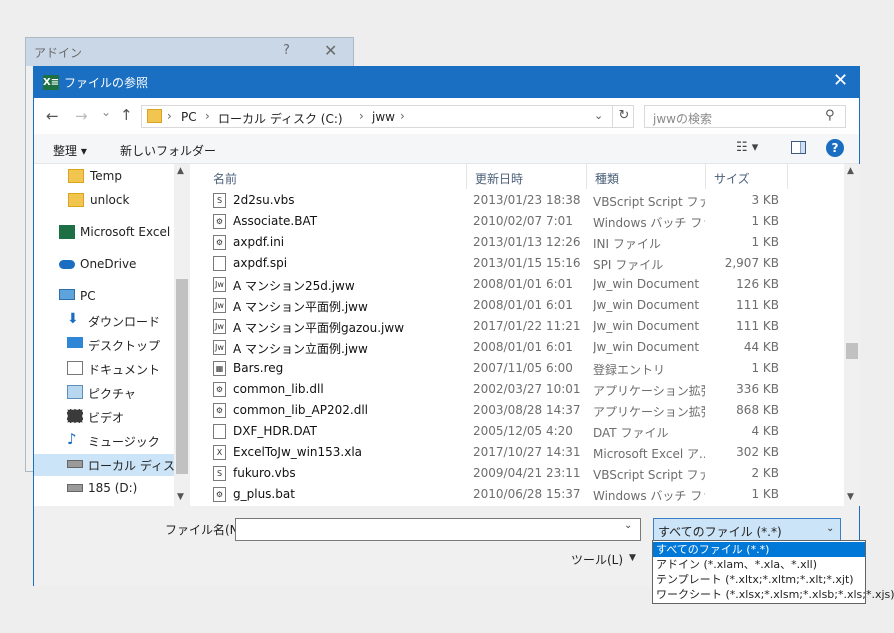 The image size is (894, 633). What do you see at coordinates (104, 201) in the screenshot?
I see `nav-item-unlock: unlock` at bounding box center [104, 201].